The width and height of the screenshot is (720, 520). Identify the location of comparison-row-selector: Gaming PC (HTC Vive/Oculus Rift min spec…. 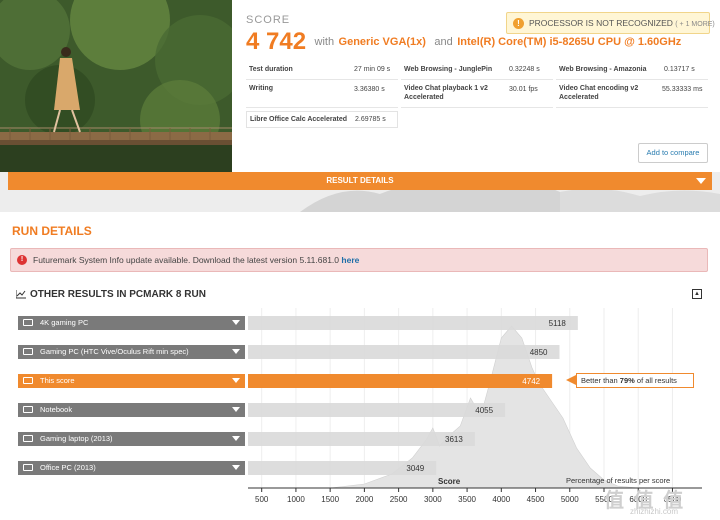
(131, 352).